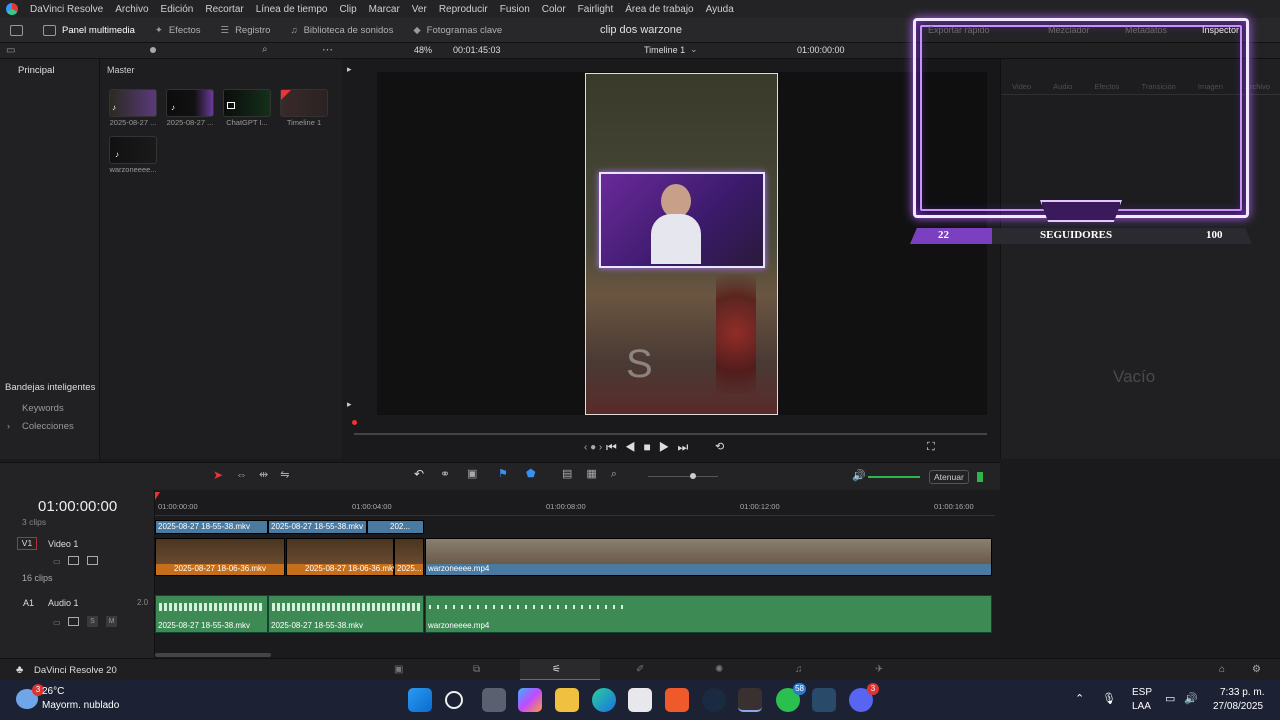  Describe the element at coordinates (683, 476) in the screenshot. I see `zoom-slider` at that location.